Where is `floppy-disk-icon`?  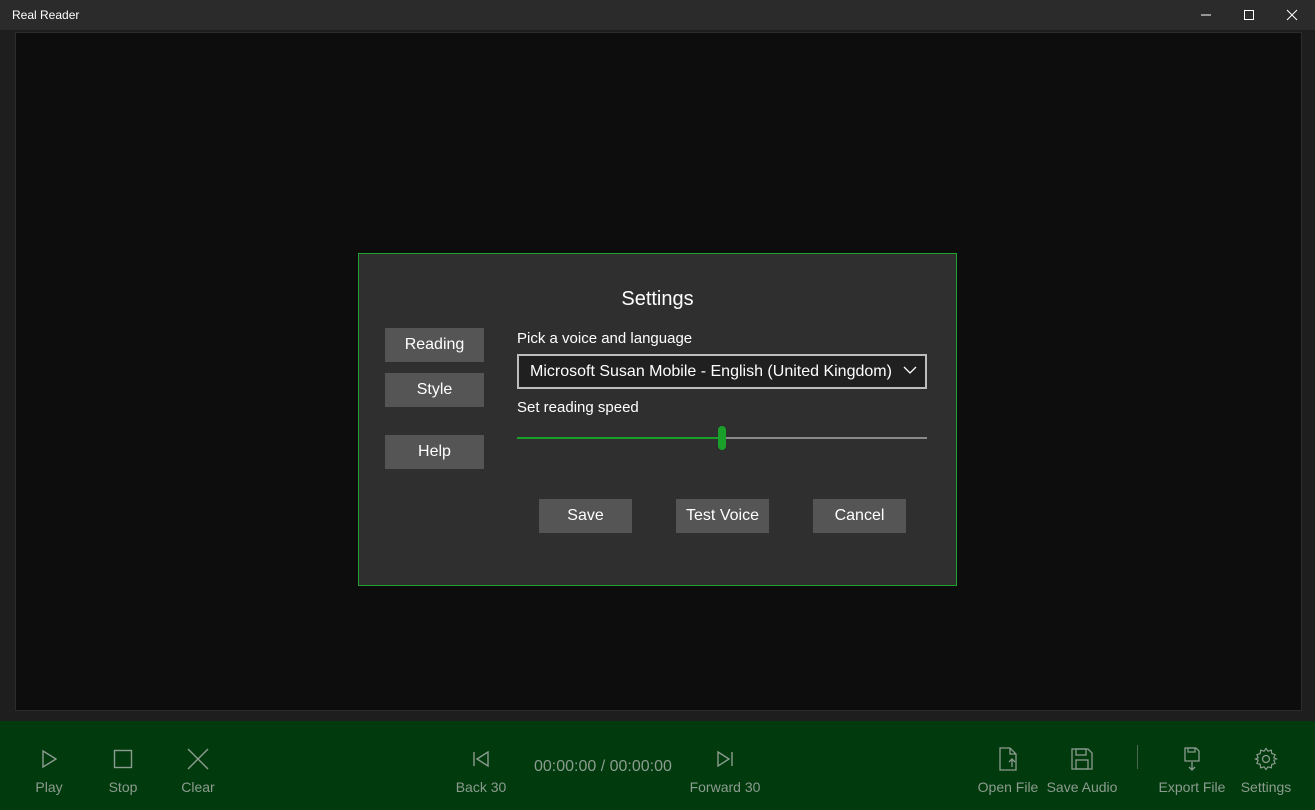
floppy-disk-icon is located at coordinates (1082, 759).